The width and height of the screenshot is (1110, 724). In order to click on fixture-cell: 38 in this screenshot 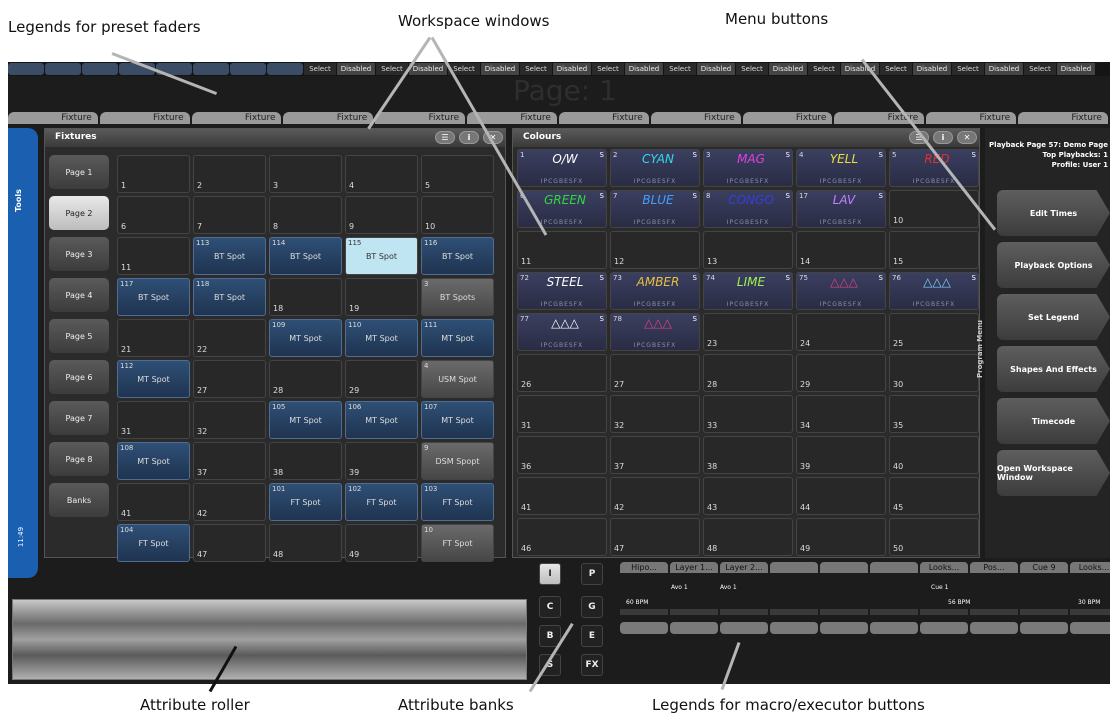, I will do `click(305, 461)`.